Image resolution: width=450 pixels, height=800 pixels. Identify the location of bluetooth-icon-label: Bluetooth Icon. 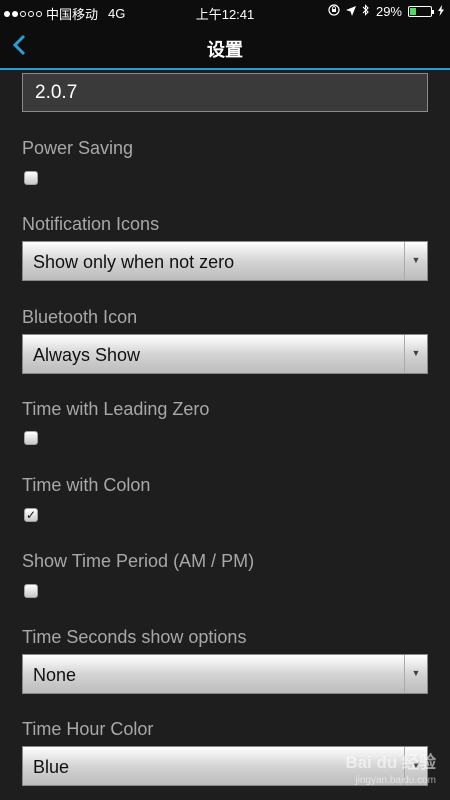
(80, 317).